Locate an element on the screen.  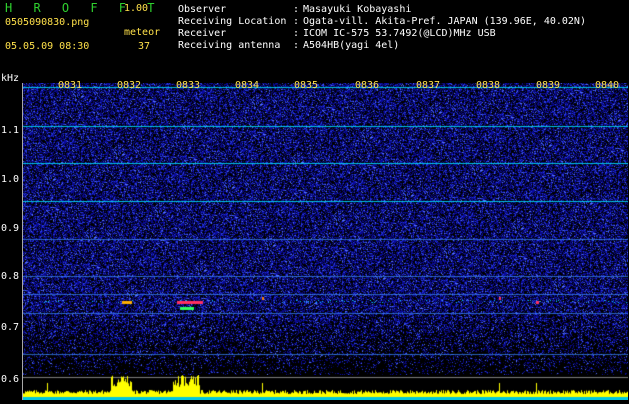
y-tick-label: 0.6 is located at coordinates (10, 379).